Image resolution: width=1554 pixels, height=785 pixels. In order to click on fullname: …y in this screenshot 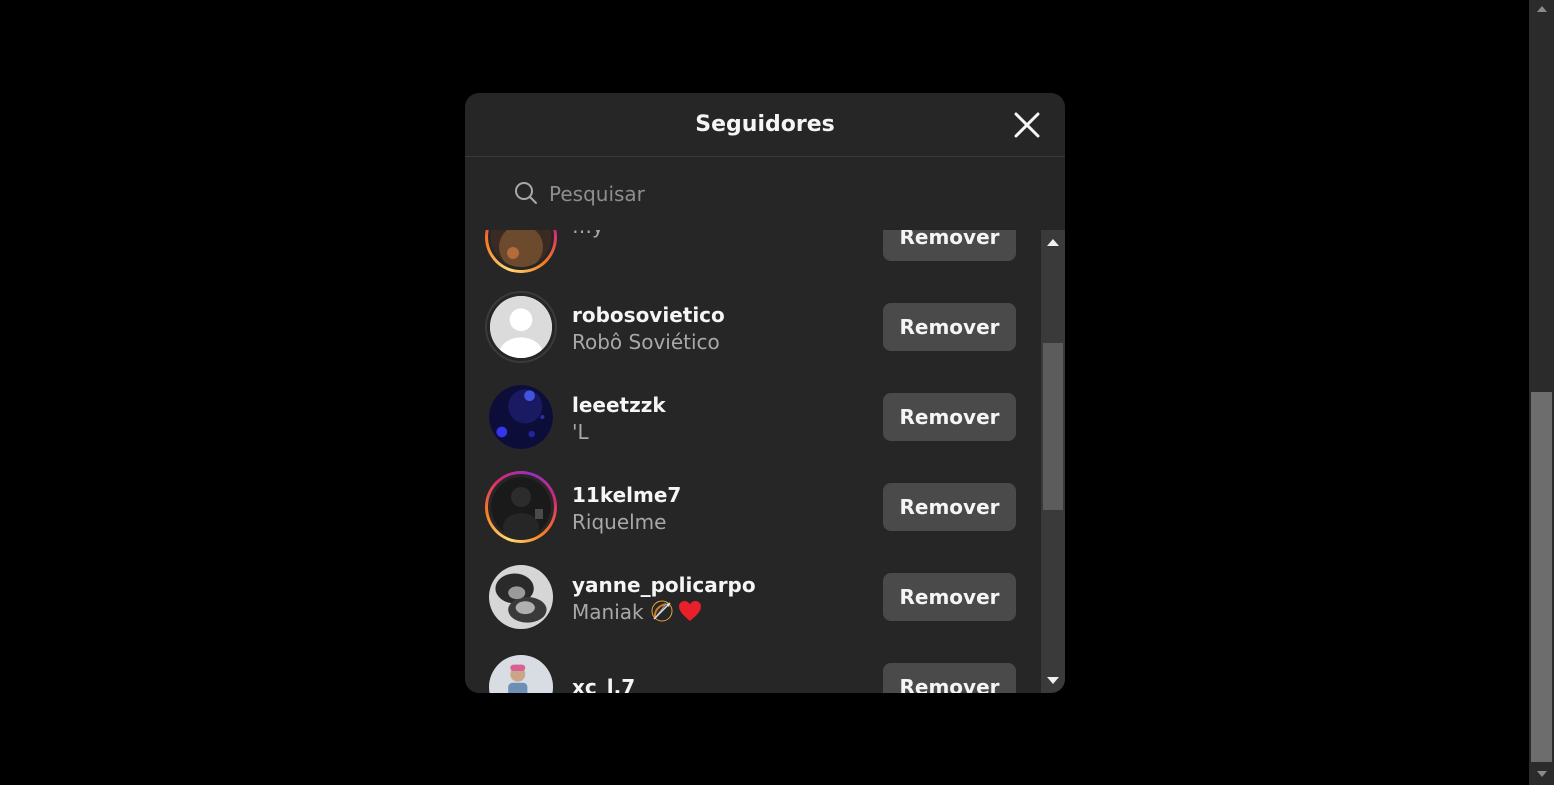, I will do `click(722, 235)`.